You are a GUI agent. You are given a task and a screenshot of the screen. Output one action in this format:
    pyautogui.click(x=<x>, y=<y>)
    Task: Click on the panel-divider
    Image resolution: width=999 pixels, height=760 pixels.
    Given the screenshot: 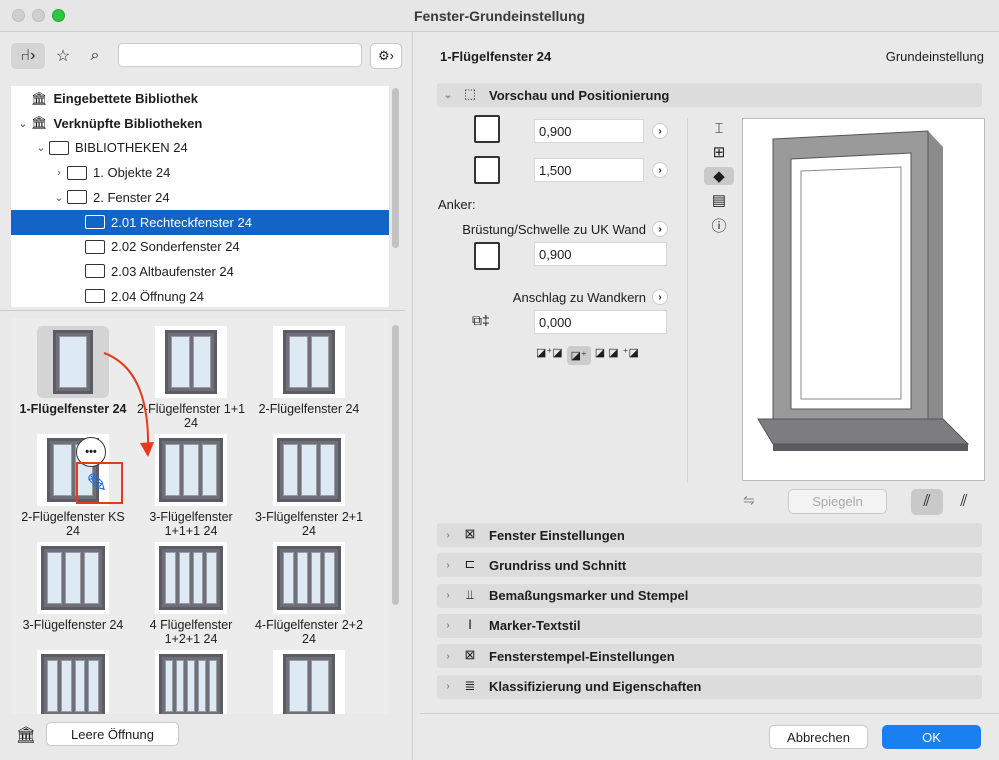 What is the action you would take?
    pyautogui.click(x=412, y=396)
    